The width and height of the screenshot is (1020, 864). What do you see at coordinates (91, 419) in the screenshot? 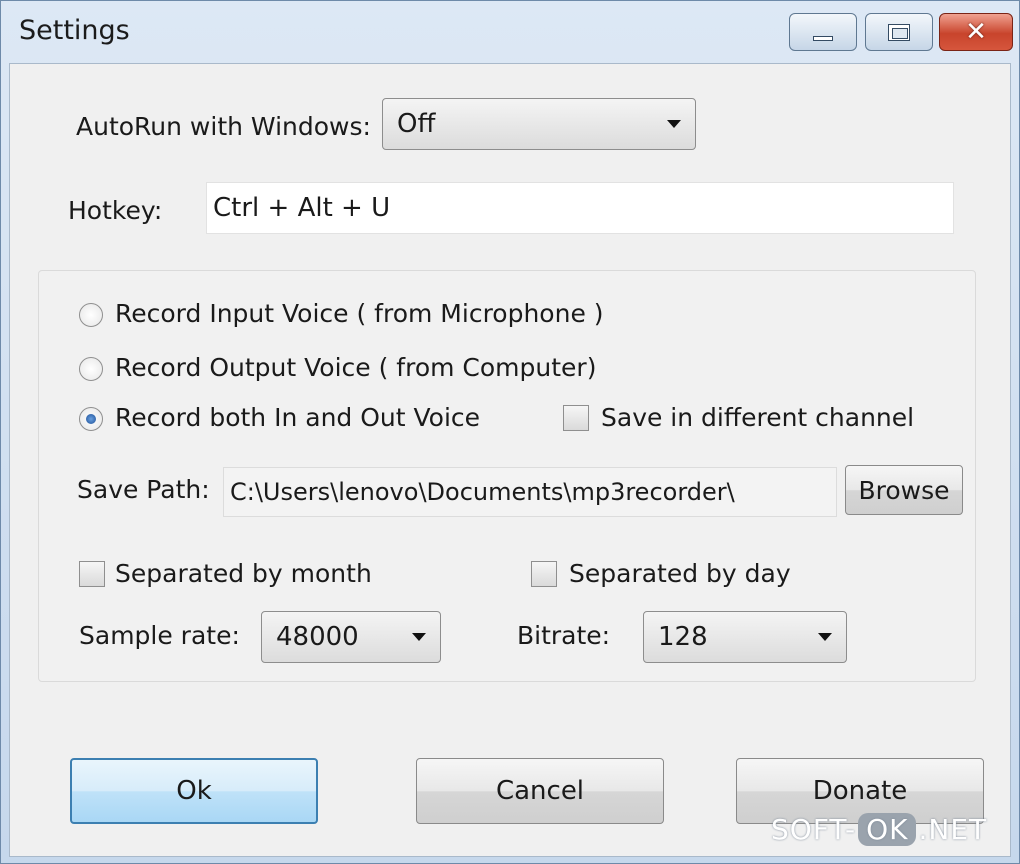
I see `radio-record-both` at bounding box center [91, 419].